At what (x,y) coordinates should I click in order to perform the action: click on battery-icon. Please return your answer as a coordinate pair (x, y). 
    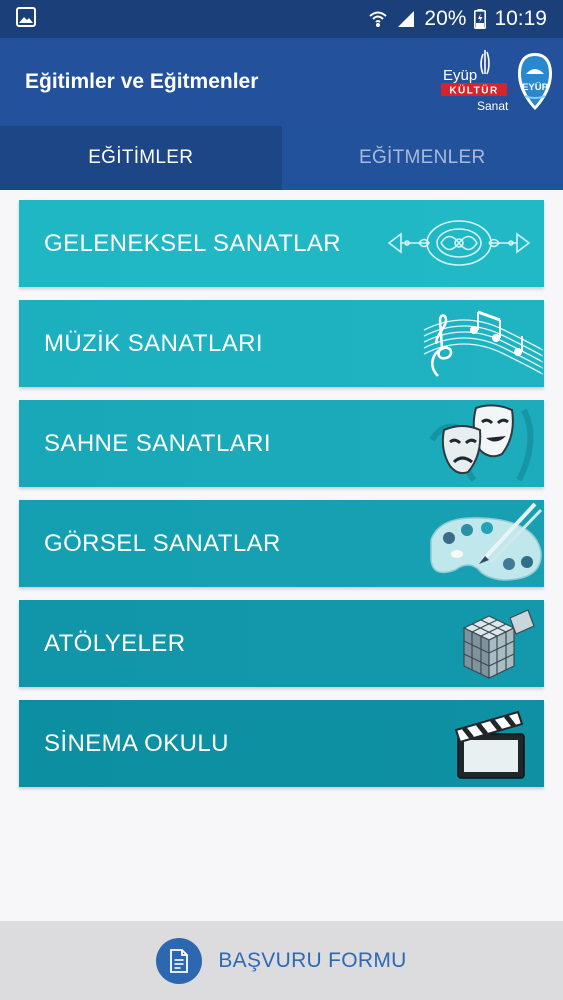
    Looking at the image, I should click on (480, 19).